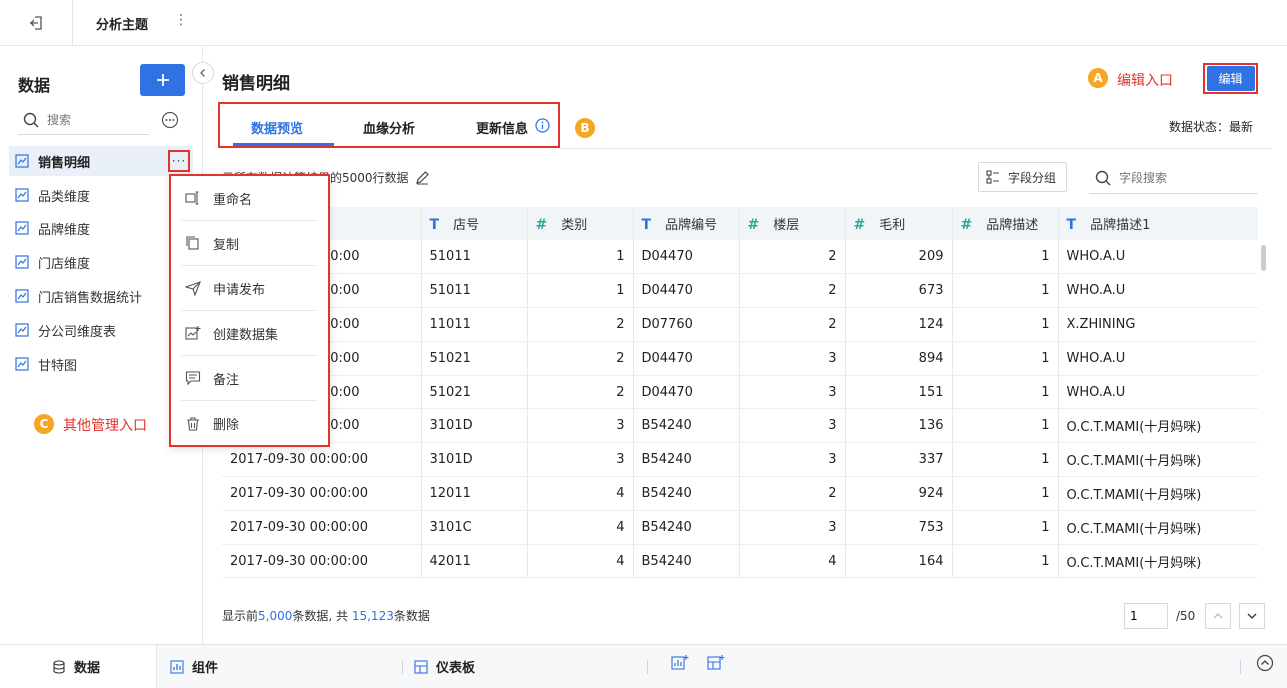 The width and height of the screenshot is (1287, 688). I want to click on field-search, so click(1173, 178).